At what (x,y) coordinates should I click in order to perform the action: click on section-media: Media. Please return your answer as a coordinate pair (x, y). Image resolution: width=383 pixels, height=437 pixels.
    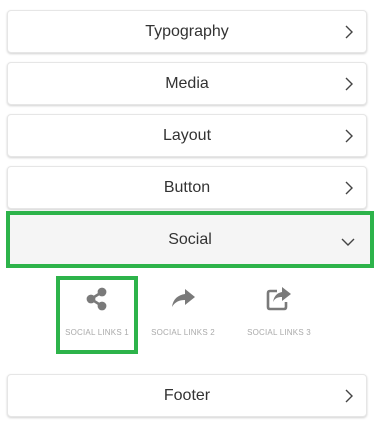
    Looking at the image, I should click on (187, 83).